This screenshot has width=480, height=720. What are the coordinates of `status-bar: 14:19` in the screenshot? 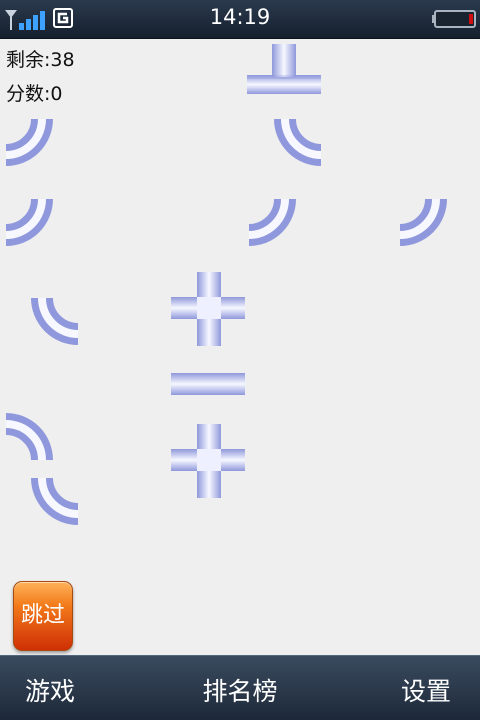 It's located at (240, 19).